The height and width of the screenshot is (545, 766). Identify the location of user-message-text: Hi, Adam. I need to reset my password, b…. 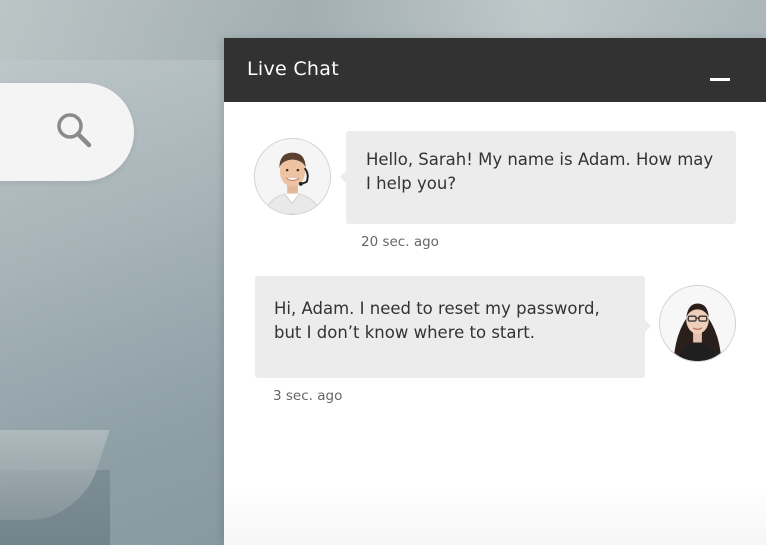
(437, 320).